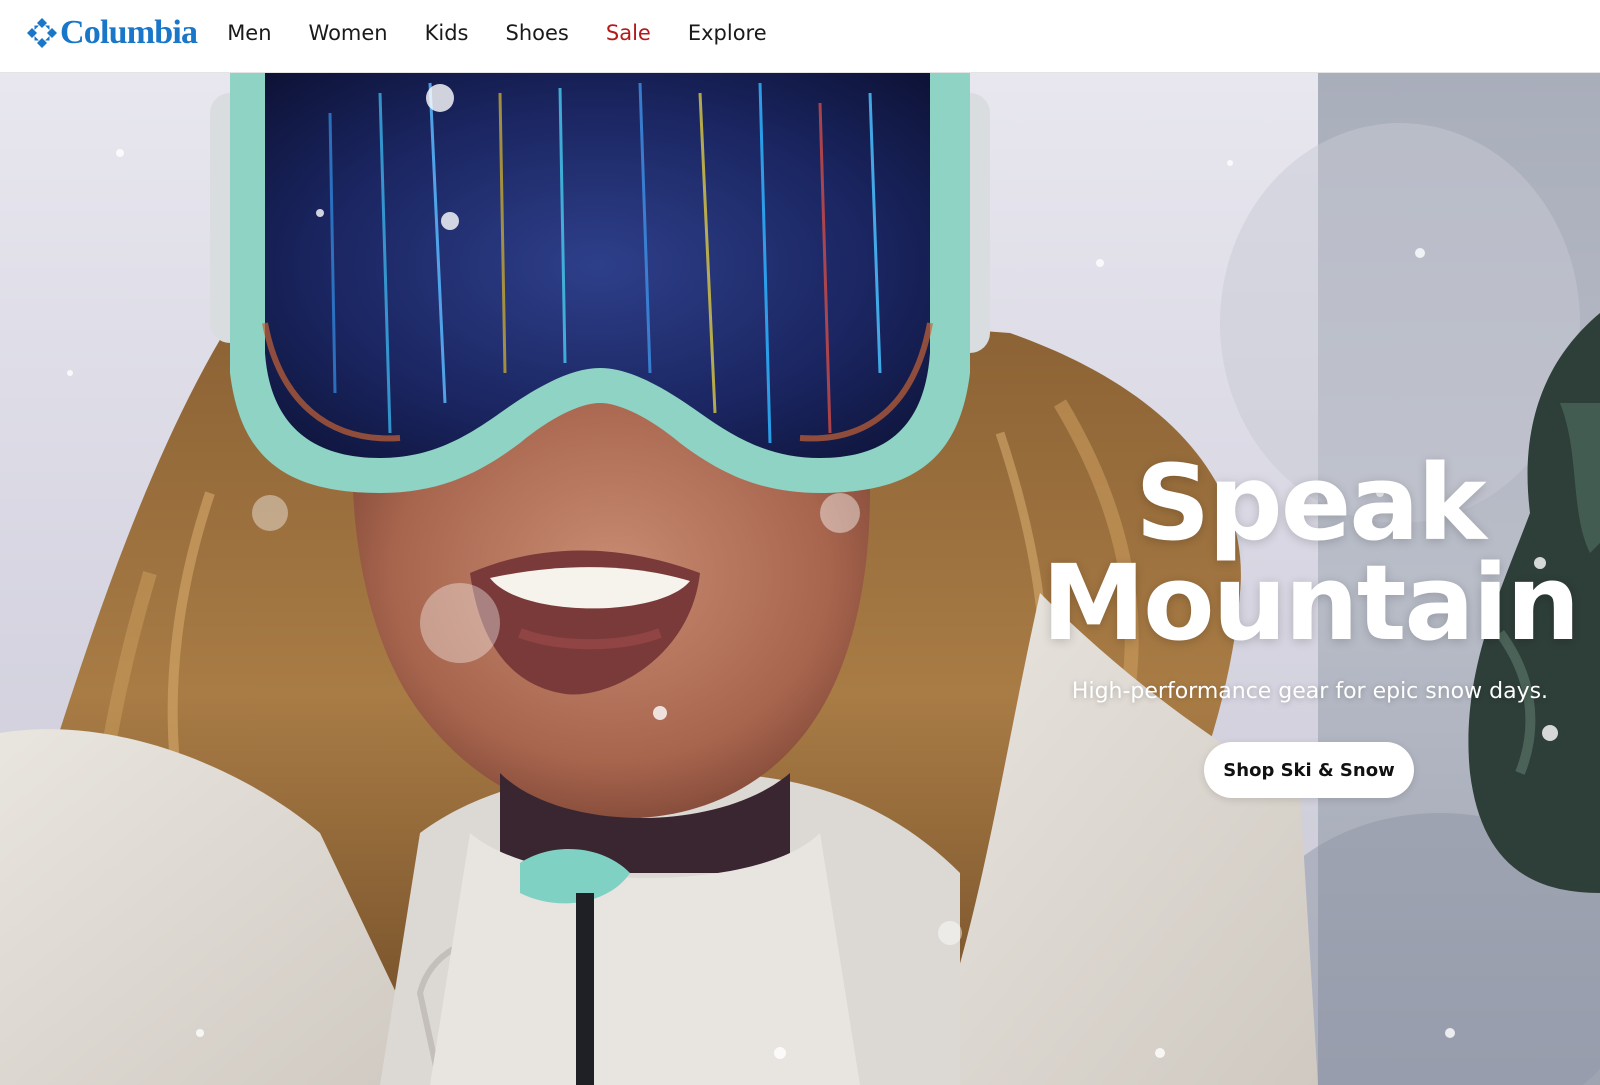 This screenshot has height=1085, width=1600. I want to click on columbia-logo: Columbia, so click(111, 32).